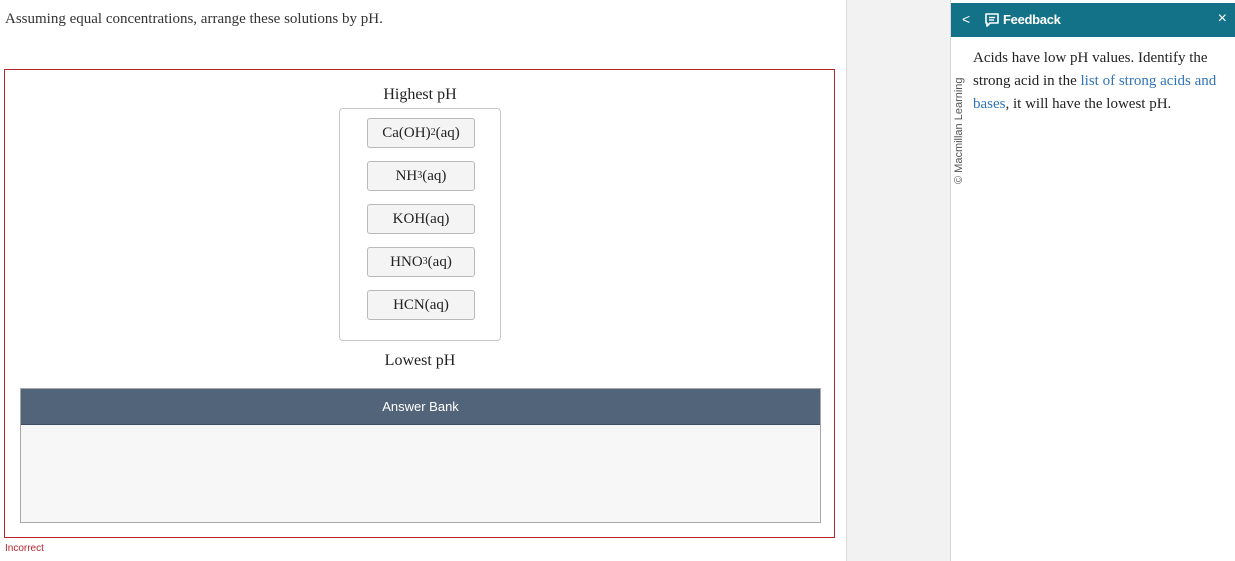 The image size is (1235, 561). I want to click on tile-hno3: HNO 3 (aq), so click(421, 262).